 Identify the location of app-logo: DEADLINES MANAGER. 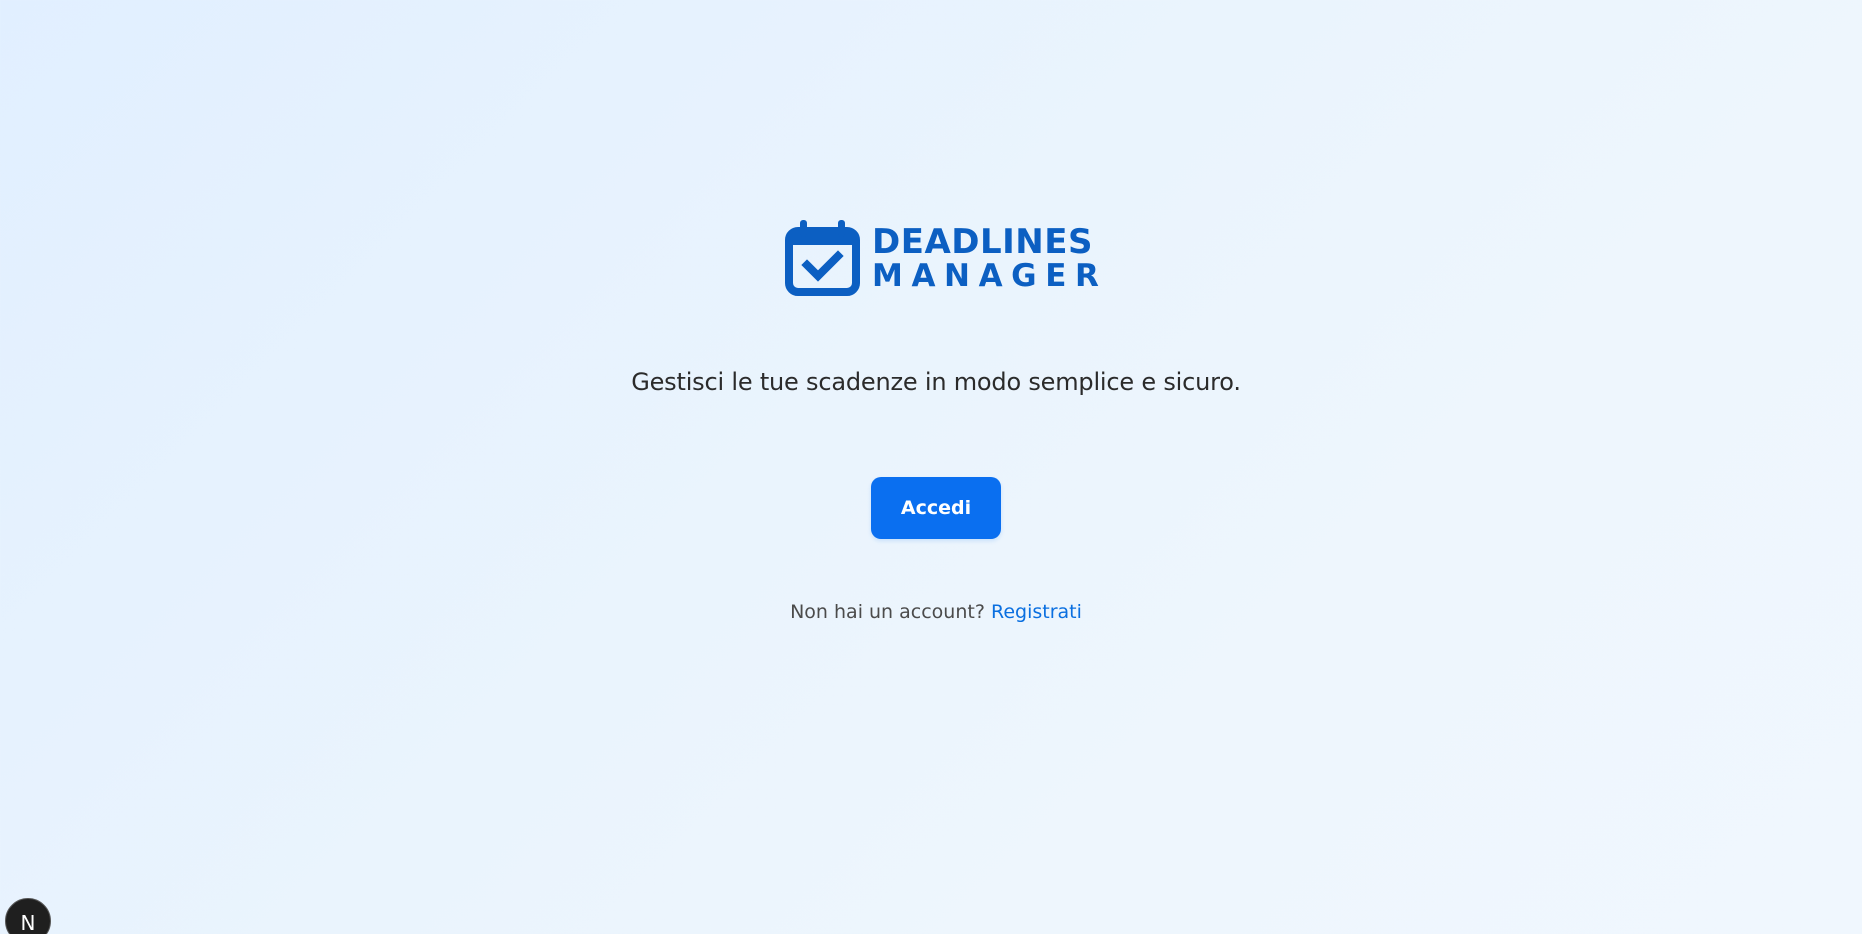
(946, 258).